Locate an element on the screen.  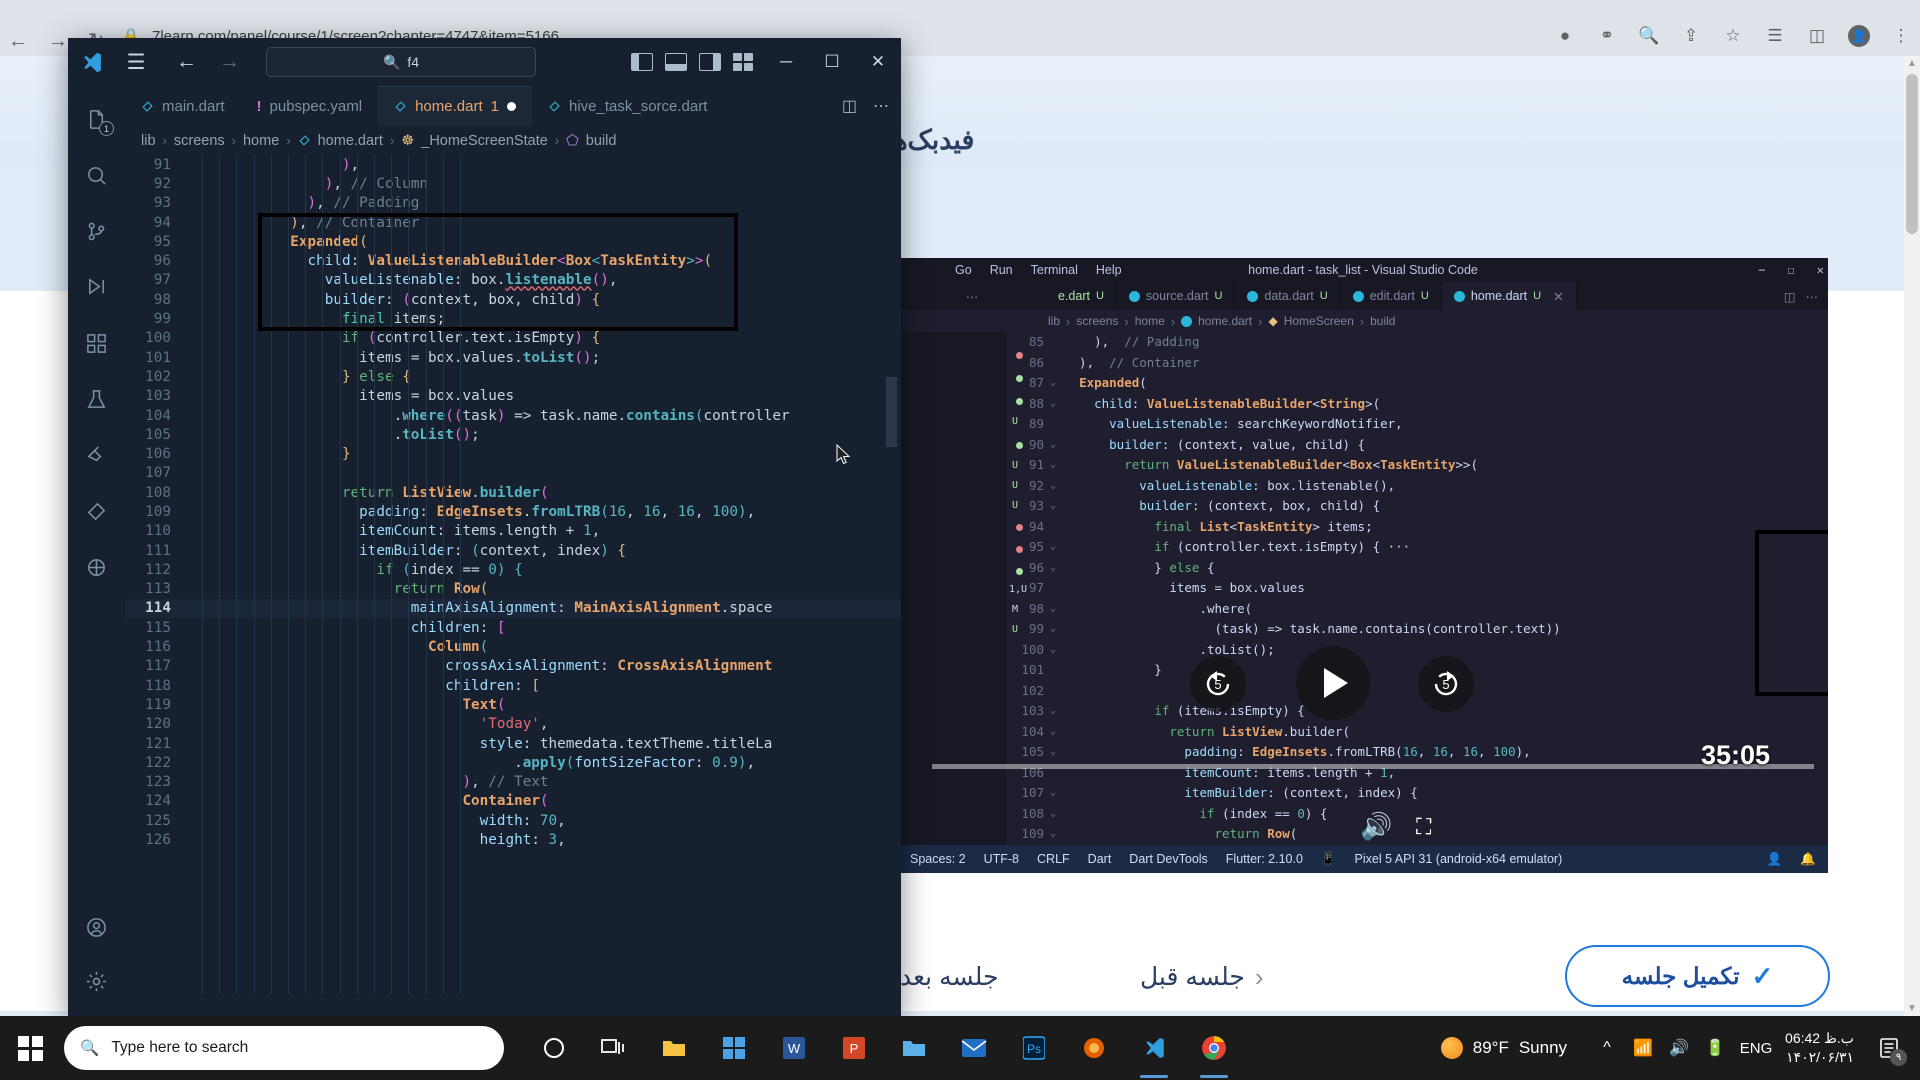
inner-close-button: ✕ is located at coordinates (1820, 270).